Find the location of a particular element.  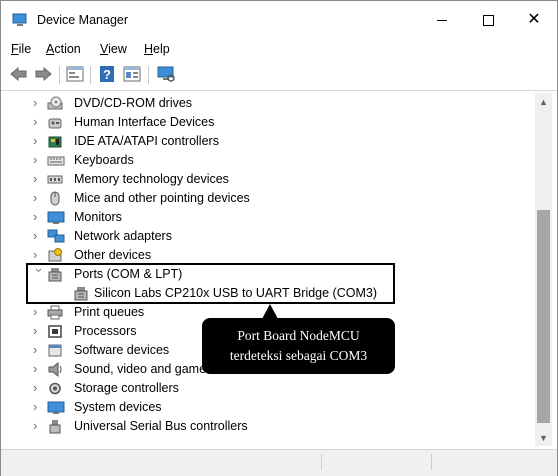

scan-hardware-icon is located at coordinates (166, 75).